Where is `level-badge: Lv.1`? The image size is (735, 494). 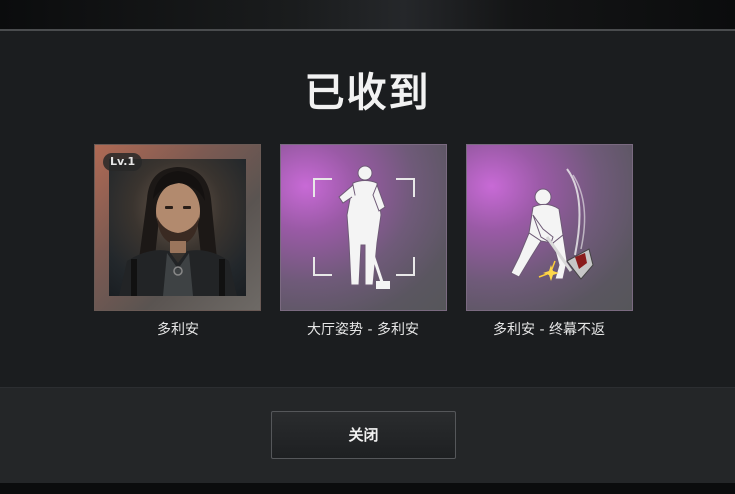
level-badge: Lv.1 is located at coordinates (123, 162).